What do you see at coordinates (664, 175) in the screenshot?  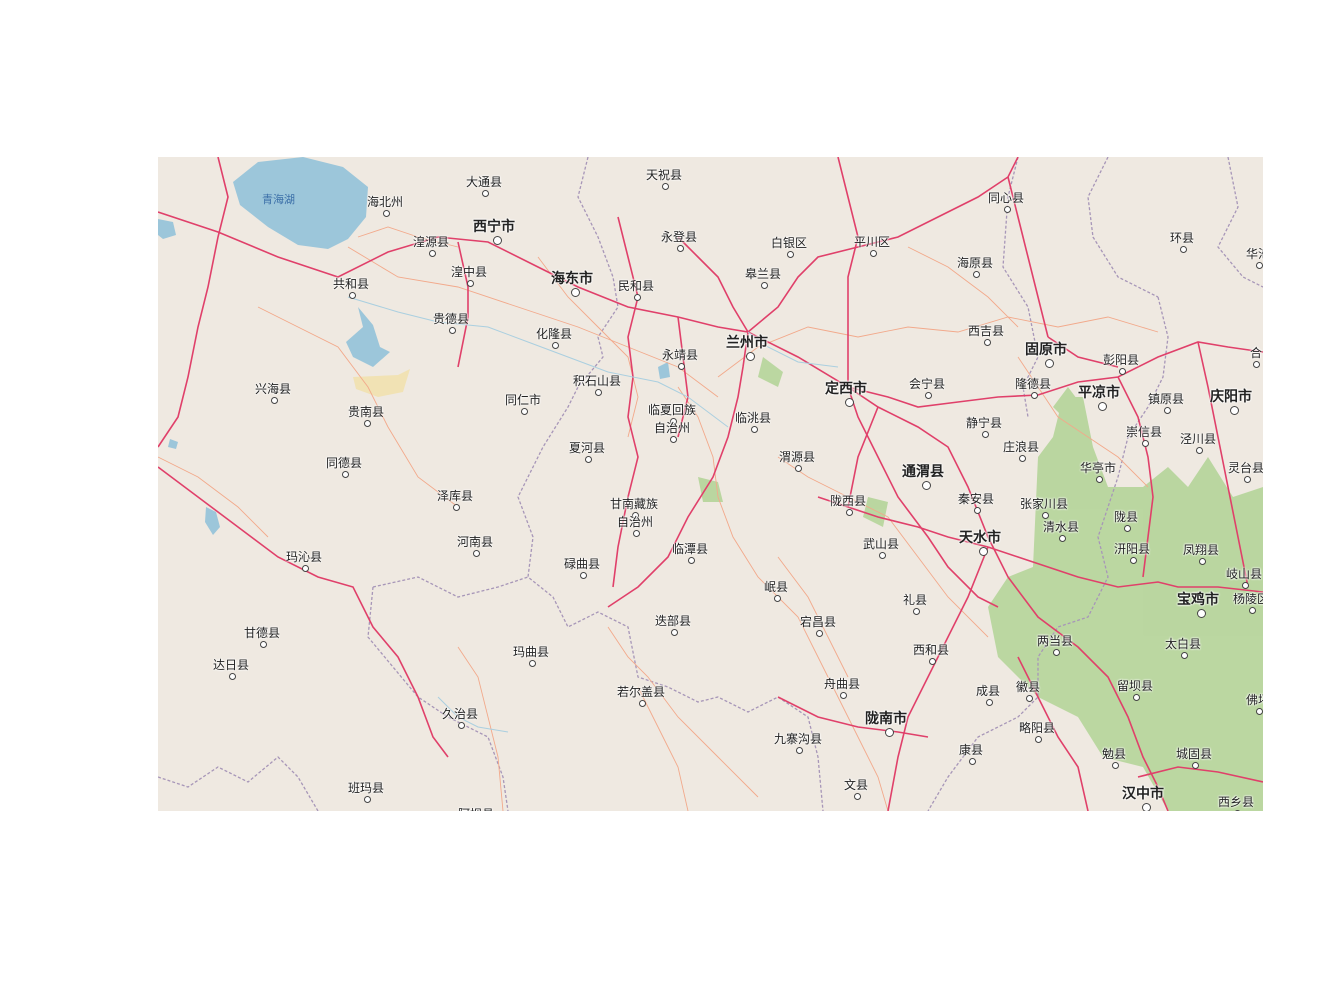 I see `place-label: 天祝县` at bounding box center [664, 175].